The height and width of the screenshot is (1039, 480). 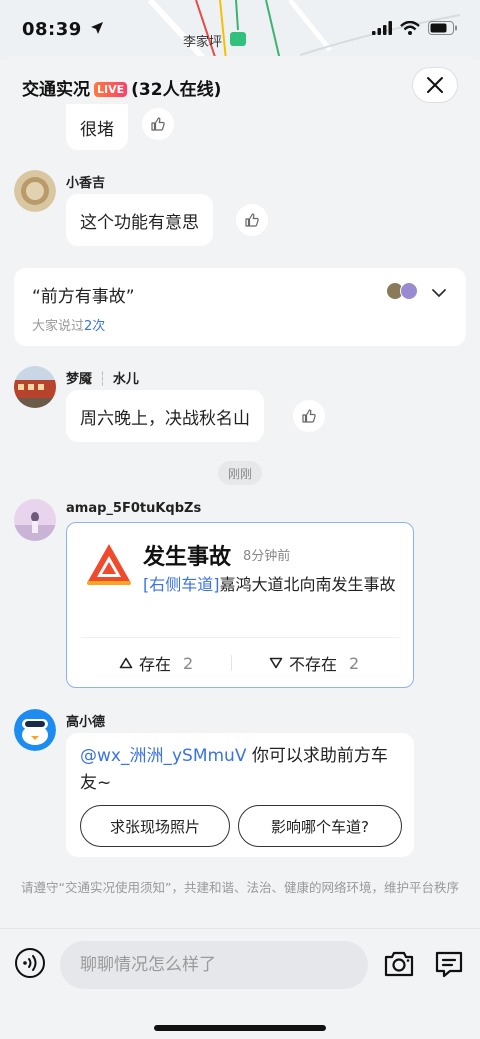 I want to click on close-icon, so click(x=435, y=85).